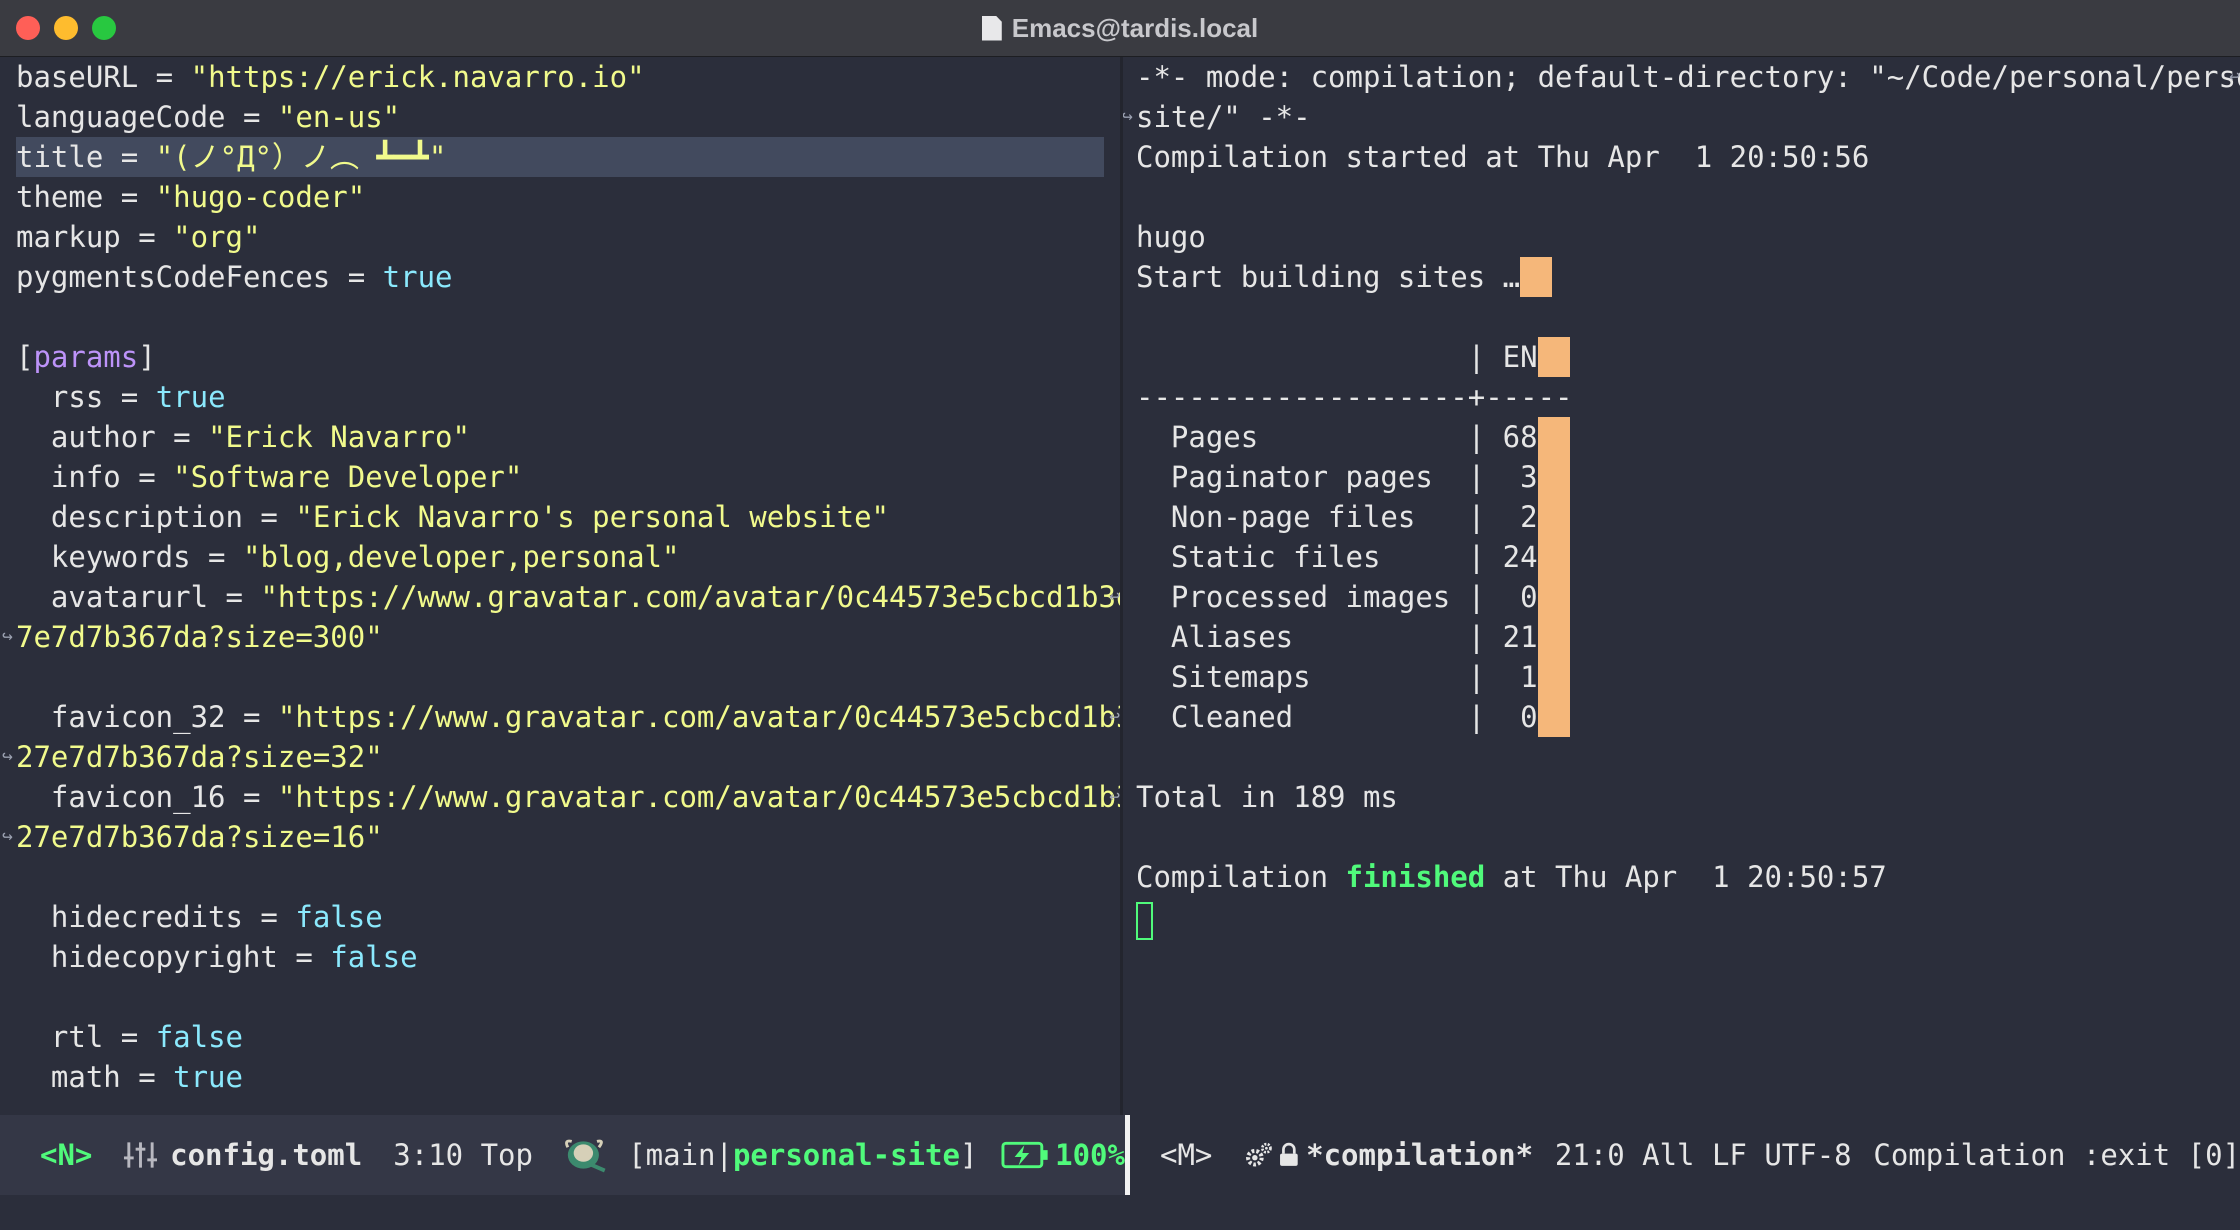  I want to click on code-token: "blog,developer,personal", so click(461, 557).